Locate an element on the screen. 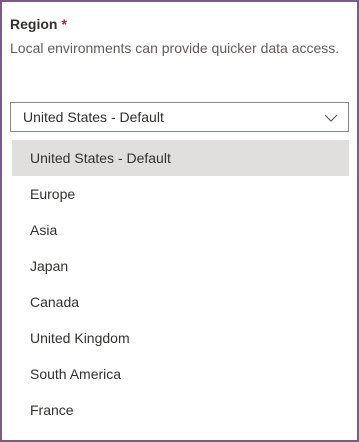 Image resolution: width=359 pixels, height=442 pixels. chevron-down-icon is located at coordinates (331, 118).